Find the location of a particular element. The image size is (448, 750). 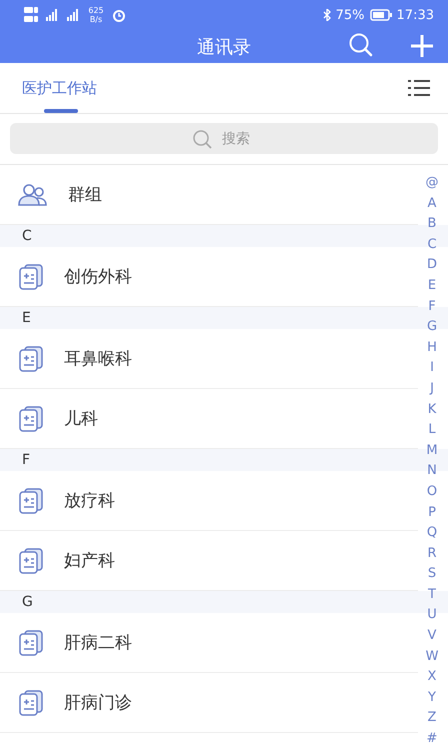

index-letter: R is located at coordinates (432, 554).